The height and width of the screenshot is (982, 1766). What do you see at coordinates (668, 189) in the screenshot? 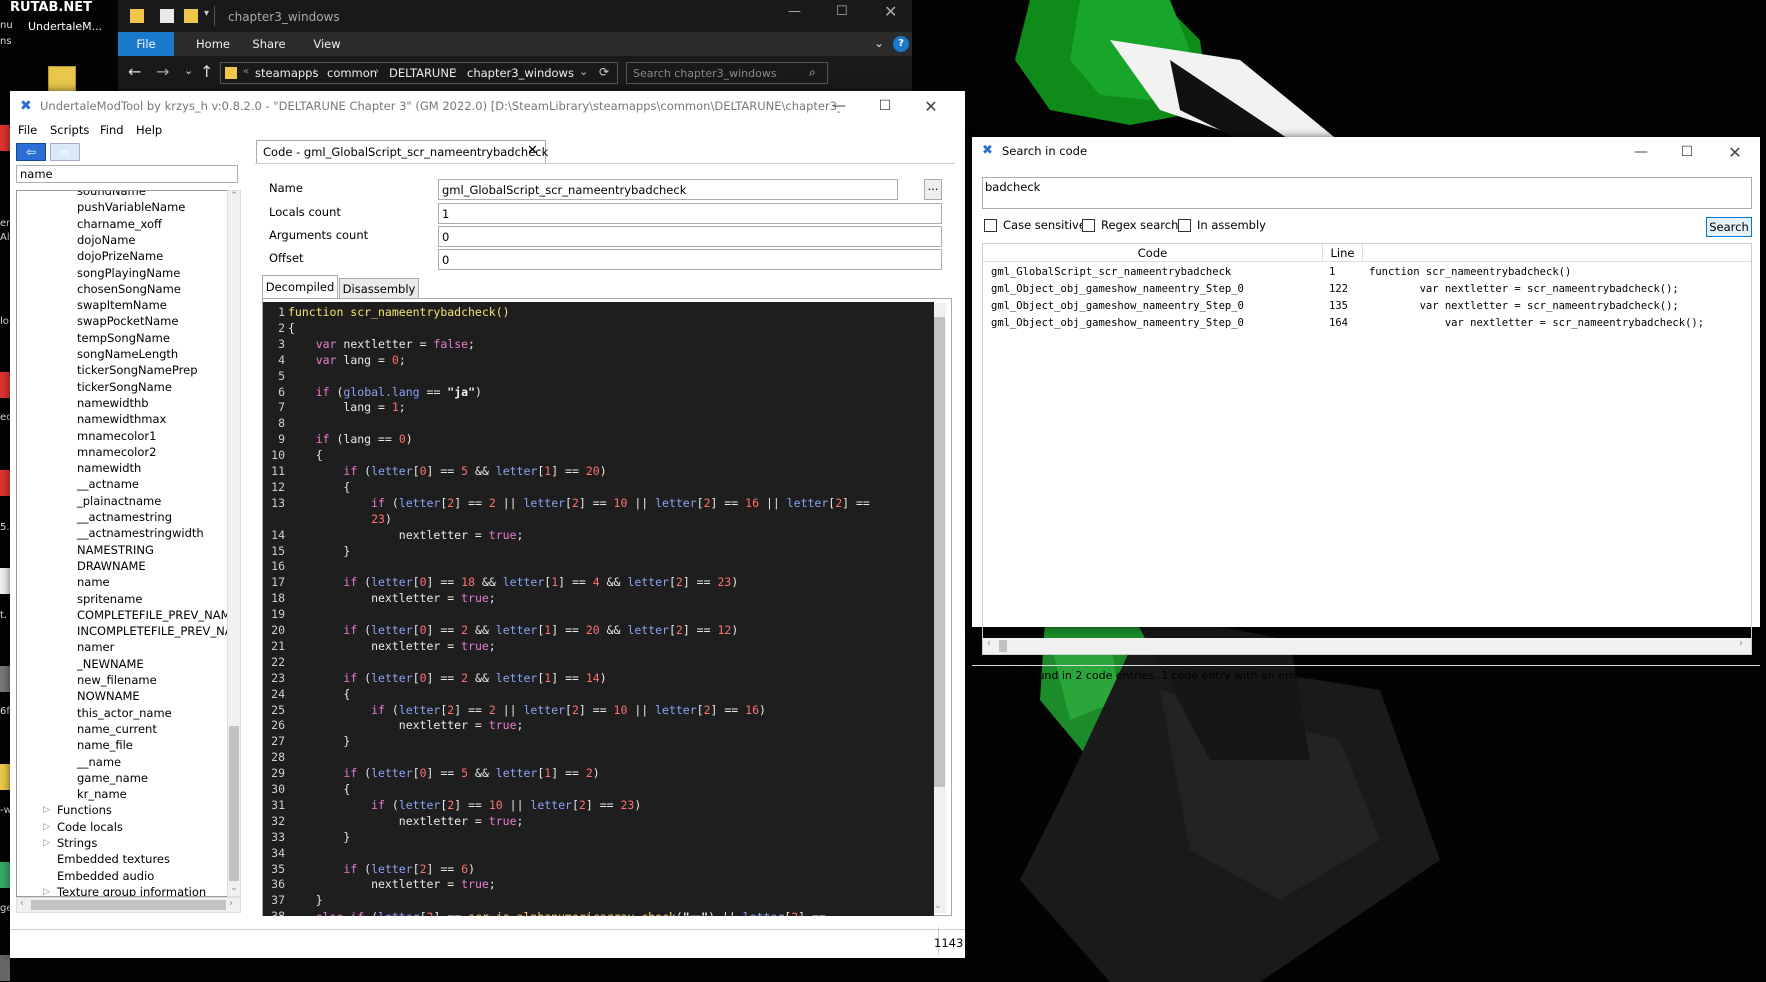
I see `name-field` at bounding box center [668, 189].